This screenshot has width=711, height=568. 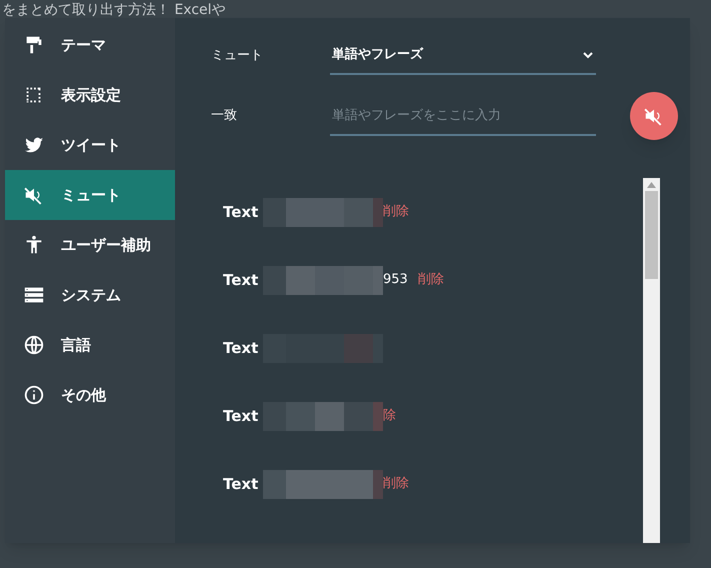 What do you see at coordinates (90, 45) in the screenshot?
I see `sidebar-item: テーマ` at bounding box center [90, 45].